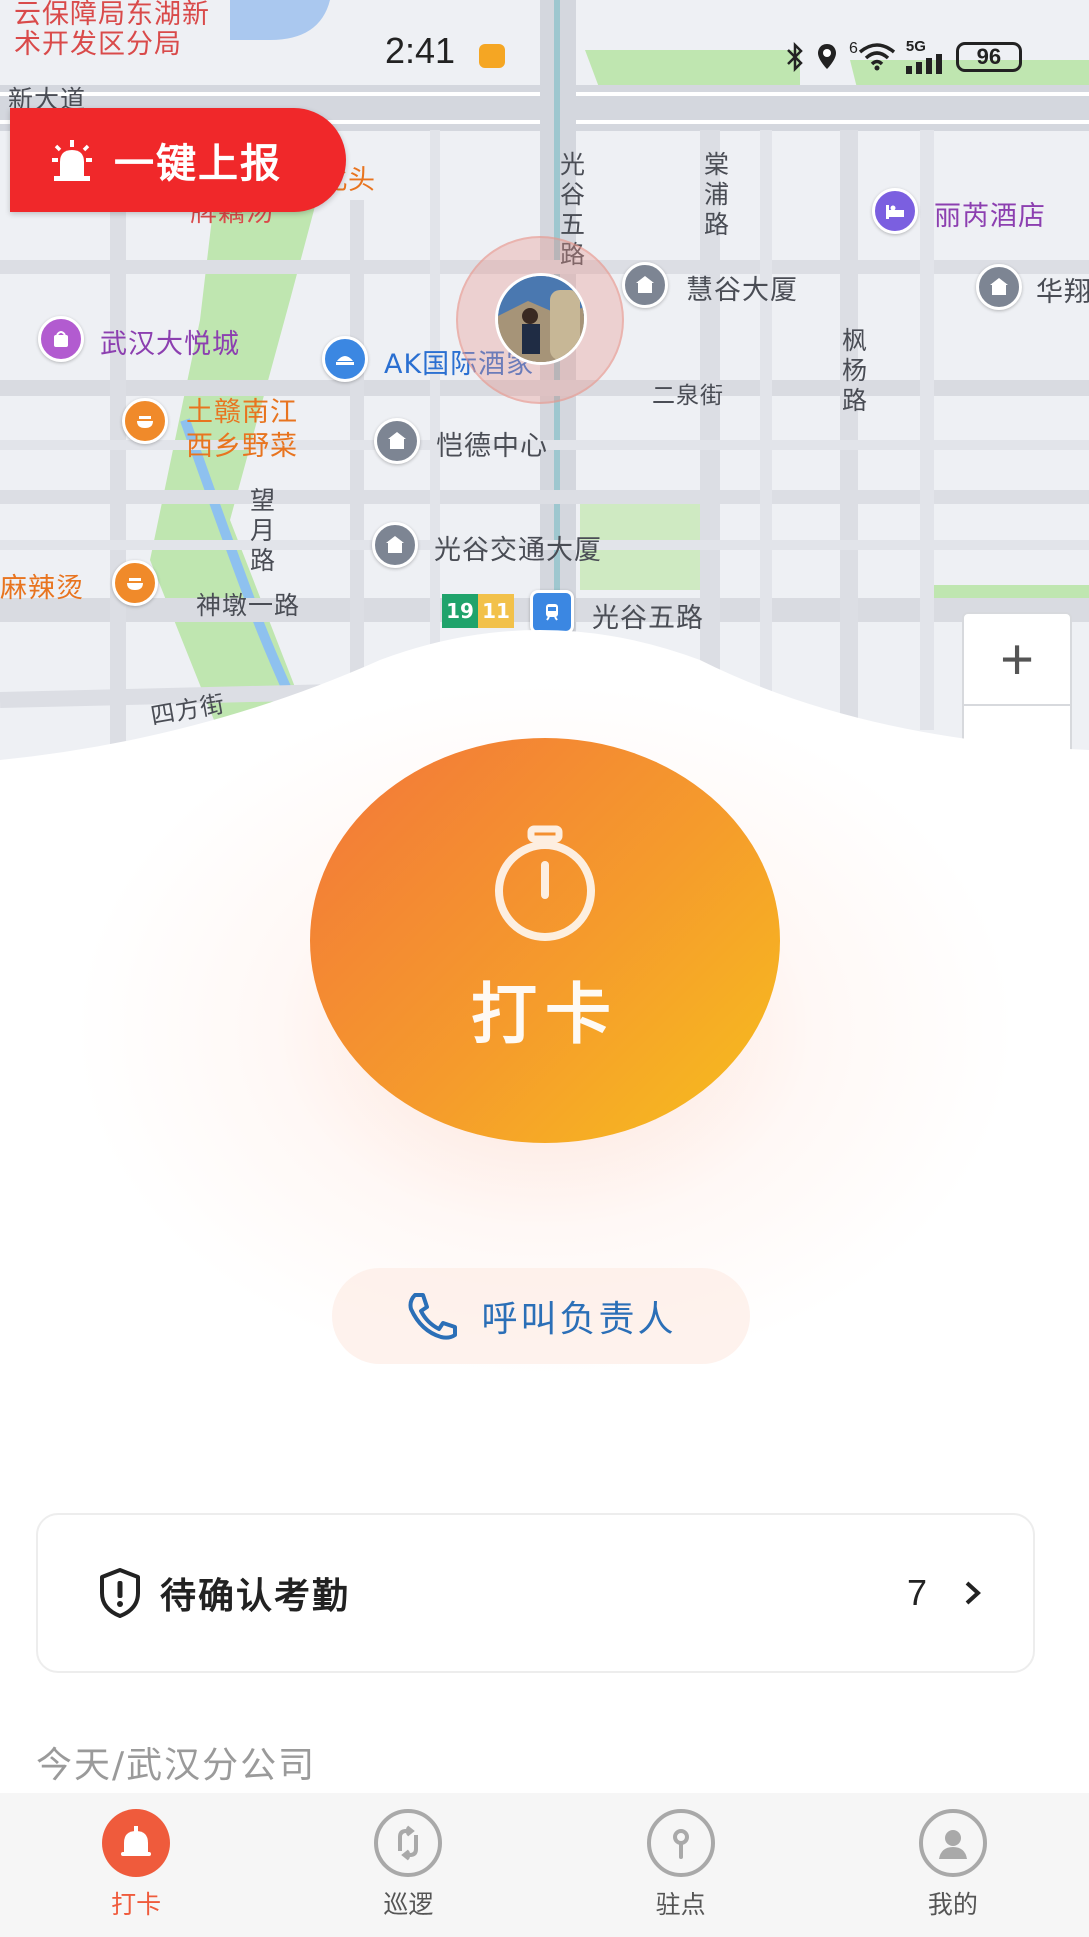 Image resolution: width=1089 pixels, height=1937 pixels. What do you see at coordinates (198, 164) in the screenshot?
I see `report-label: 一键上报` at bounding box center [198, 164].